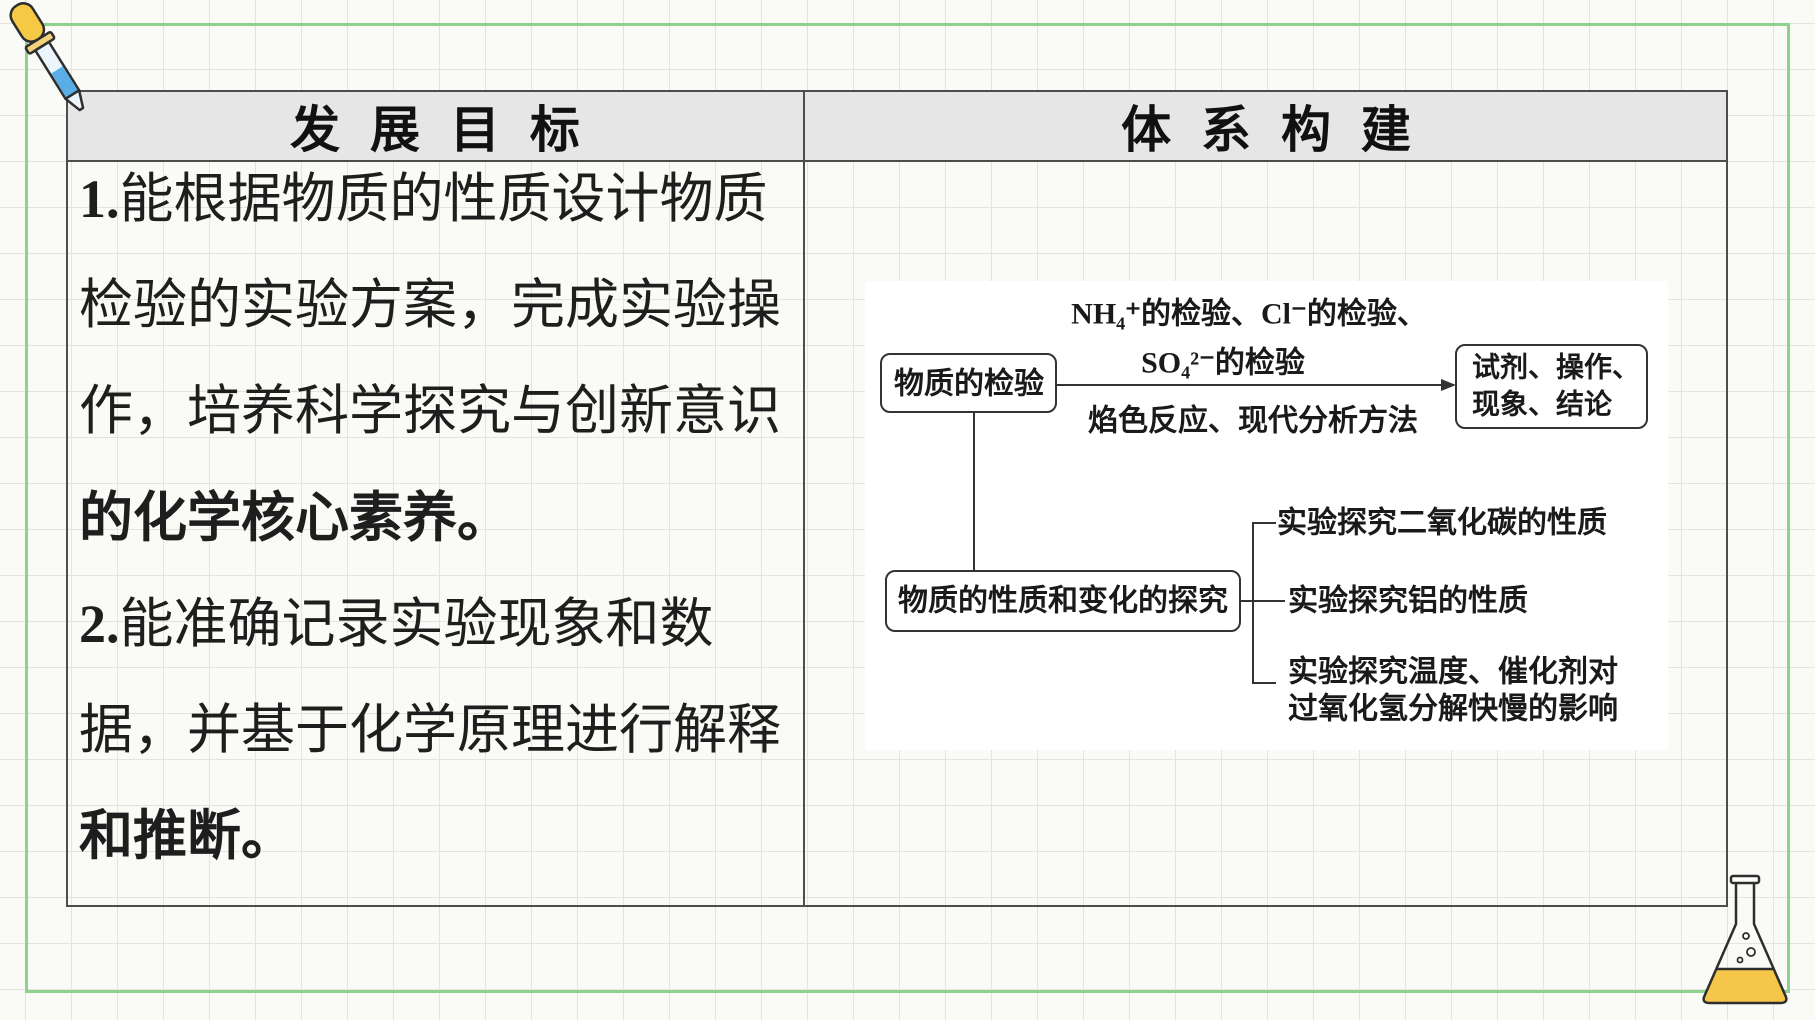 The height and width of the screenshot is (1020, 1815). I want to click on goal-1-line-2: 检验的实验方案，完成实验操, so click(430, 305).